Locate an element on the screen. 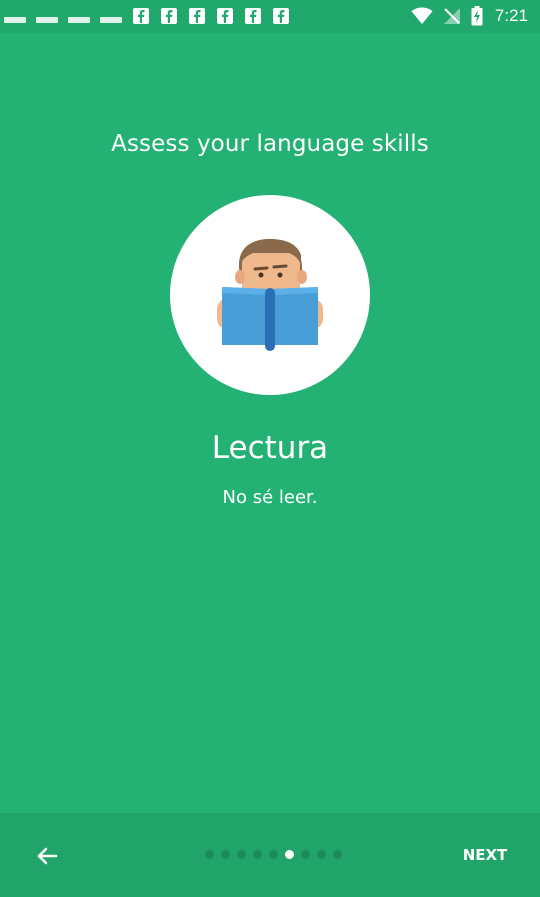 This screenshot has width=540, height=897. battery-charging-icon is located at coordinates (477, 16).